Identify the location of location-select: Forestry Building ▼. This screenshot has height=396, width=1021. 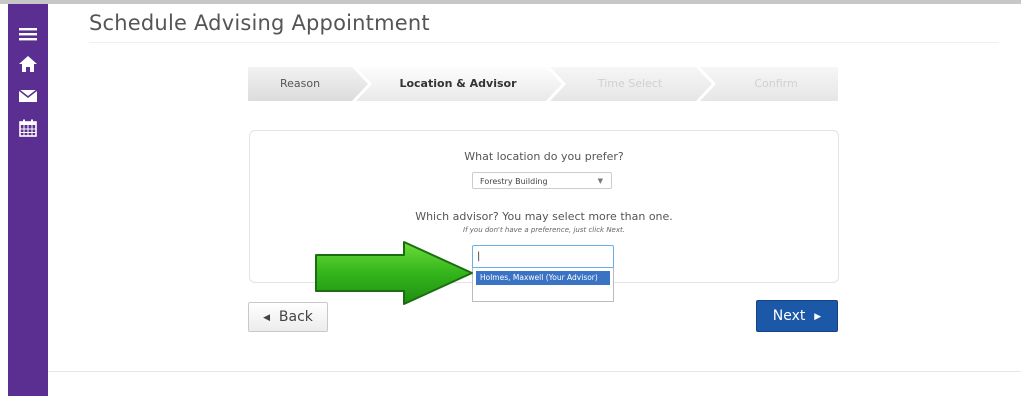
(542, 180).